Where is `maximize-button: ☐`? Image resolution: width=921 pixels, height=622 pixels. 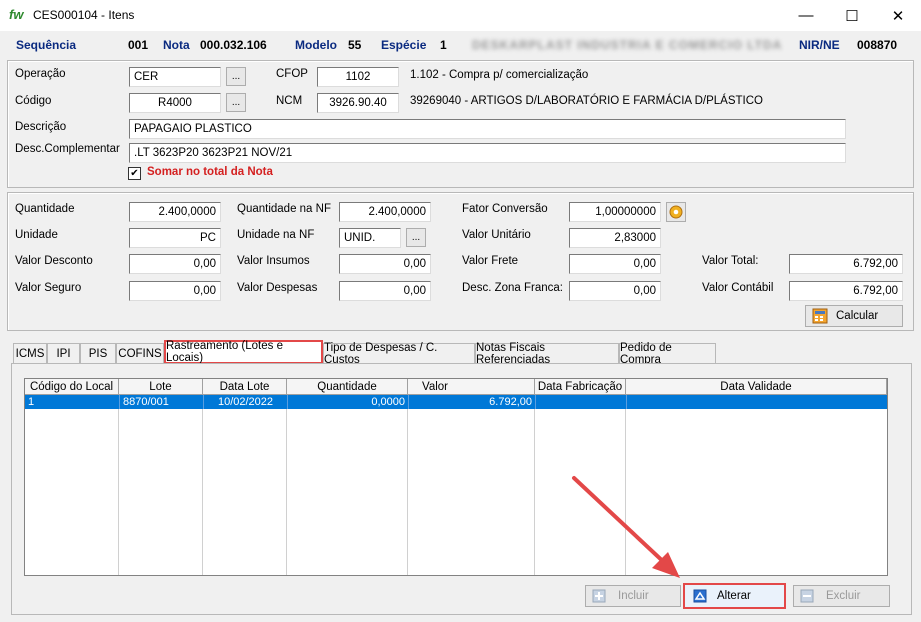 maximize-button: ☐ is located at coordinates (852, 15).